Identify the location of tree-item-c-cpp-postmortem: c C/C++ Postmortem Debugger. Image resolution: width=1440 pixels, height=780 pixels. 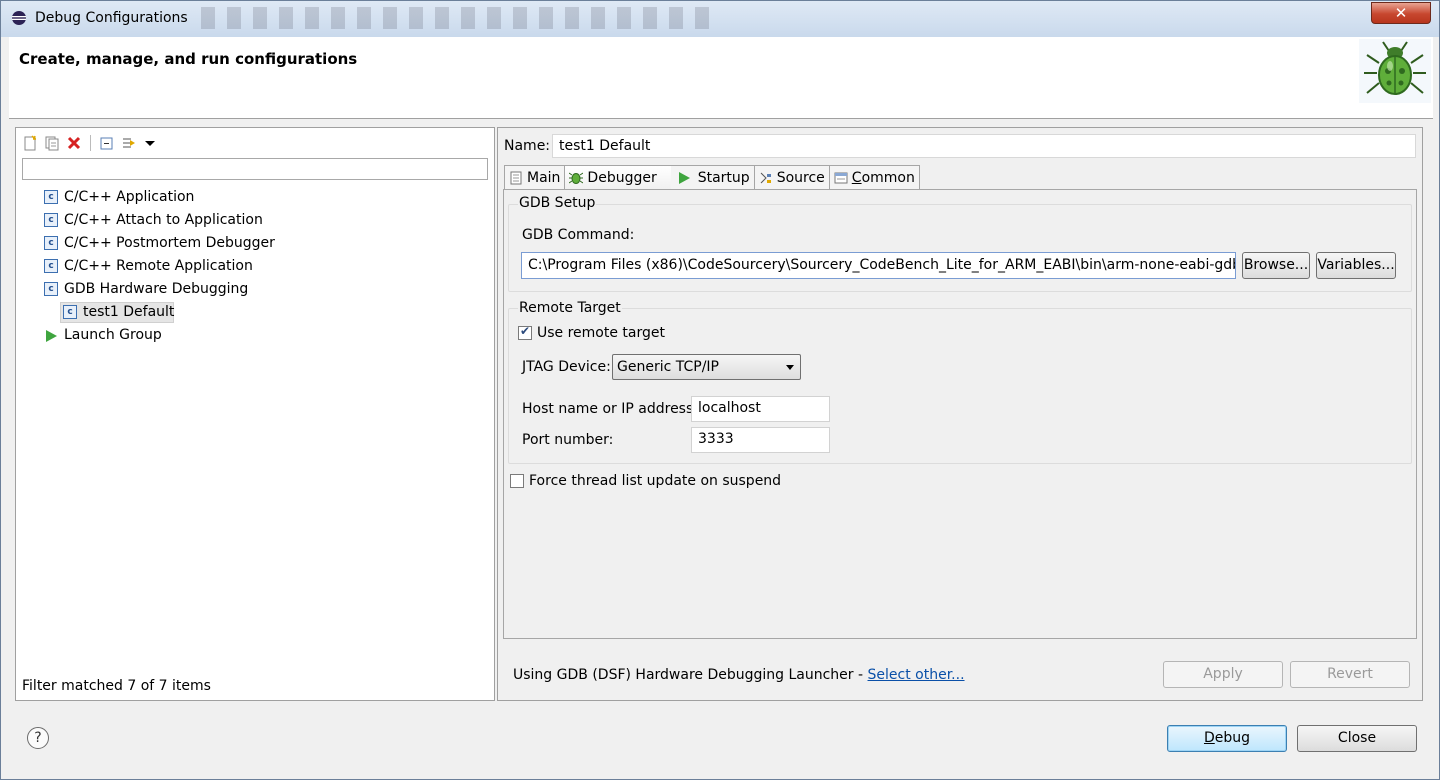
(255, 243).